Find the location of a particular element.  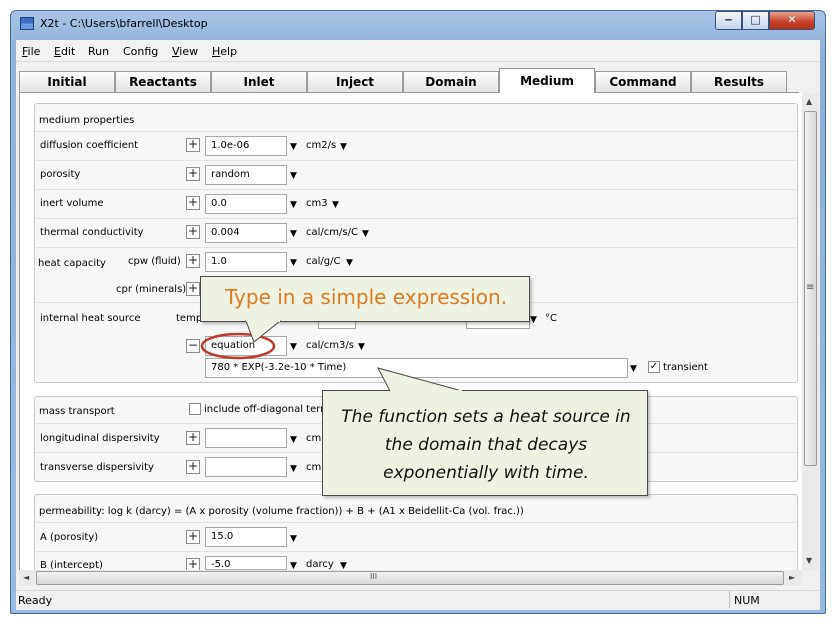

porosity-label: porosity is located at coordinates (60, 174).